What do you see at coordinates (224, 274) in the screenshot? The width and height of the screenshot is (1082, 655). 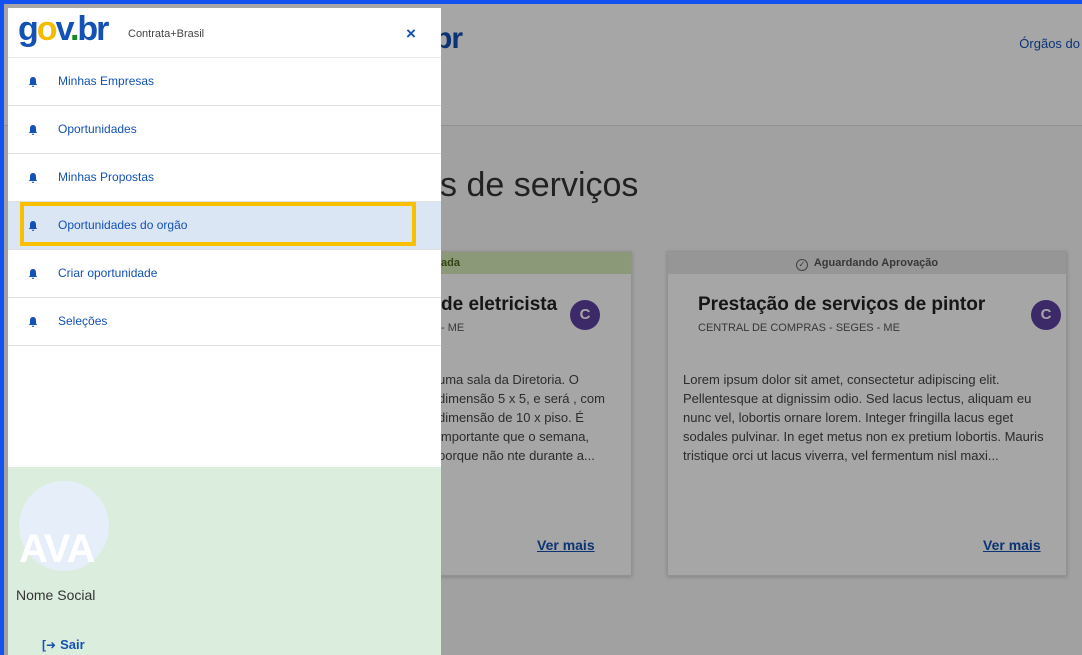 I see `menu-item-criar-oportunidade: Criar oportunidade` at bounding box center [224, 274].